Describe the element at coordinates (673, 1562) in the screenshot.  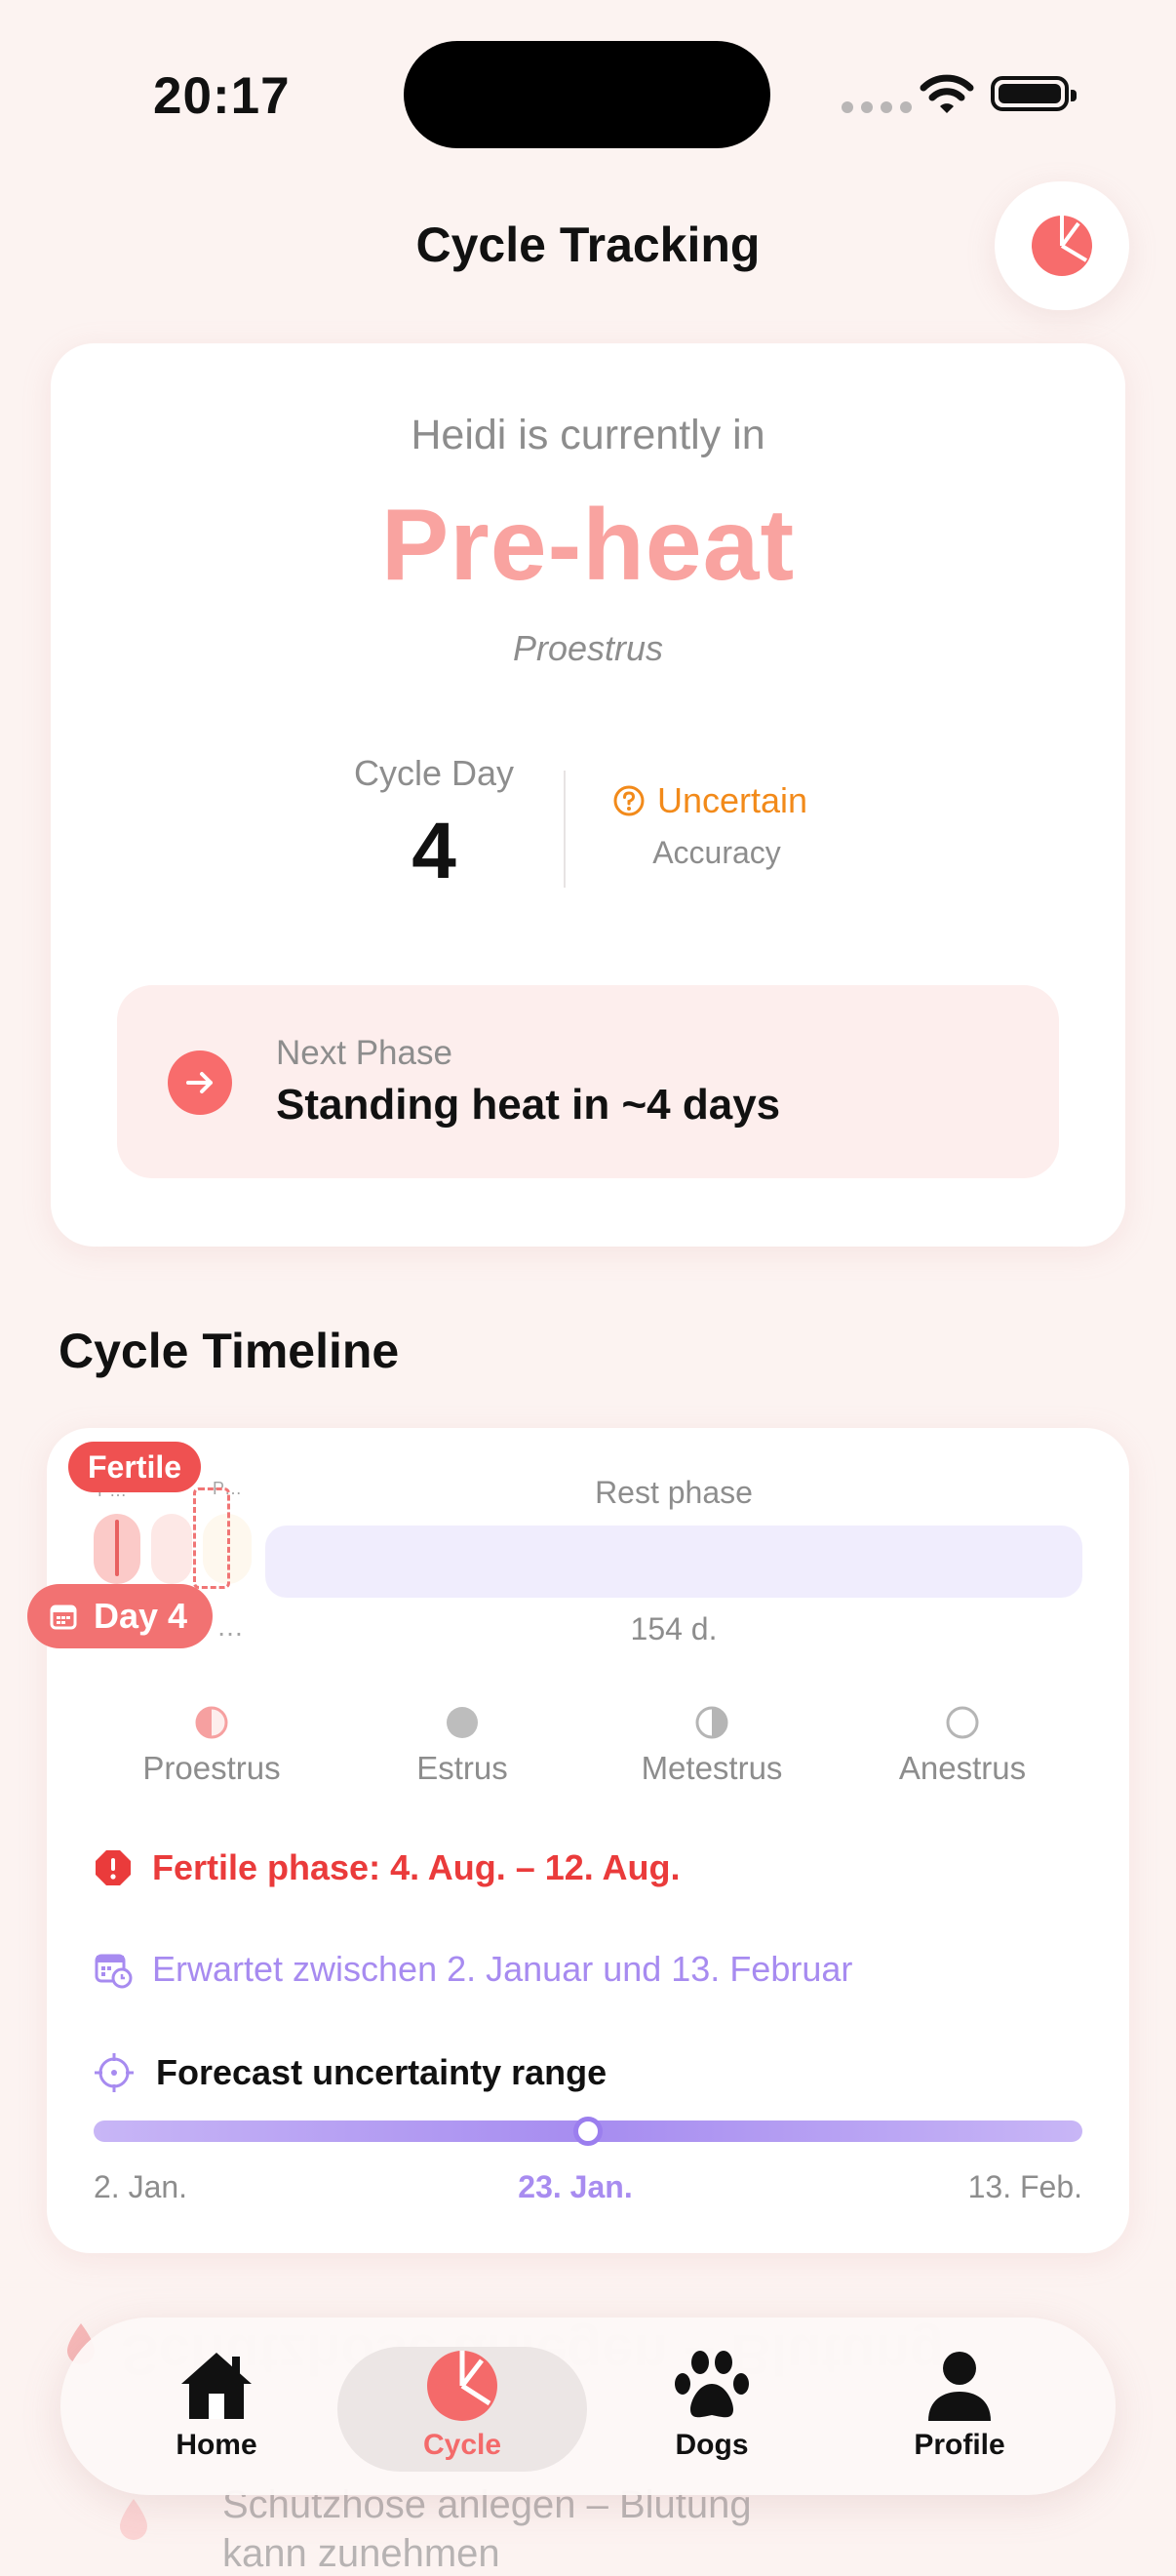
I see `timeline-segment-rest-phase` at that location.